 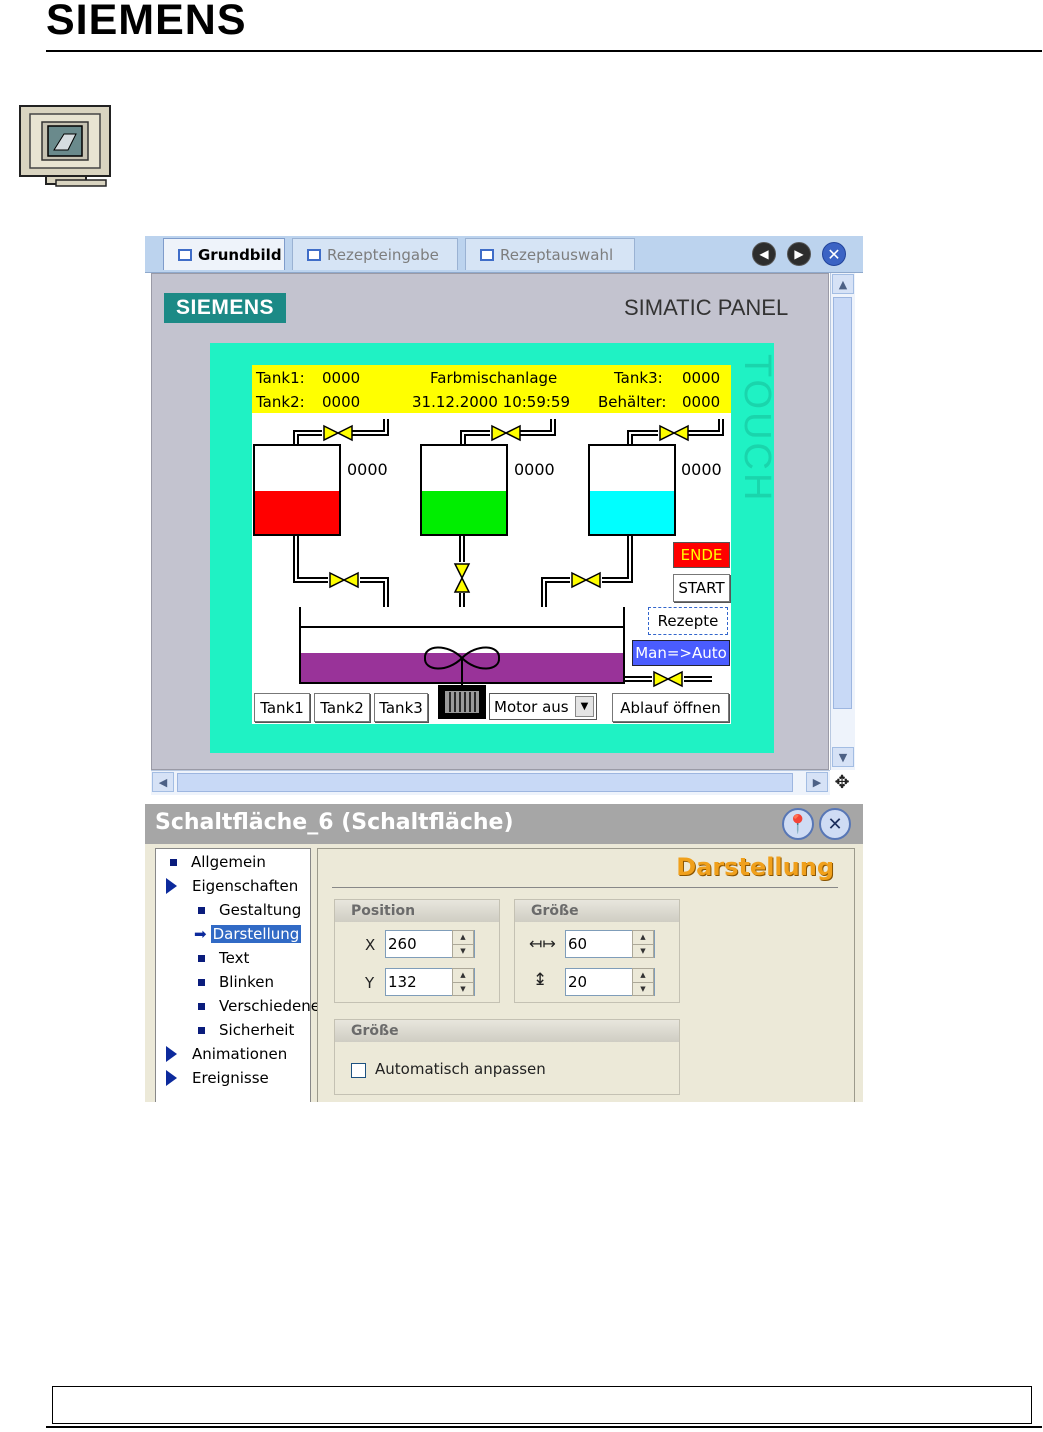 I want to click on auto-fit-checkbox, so click(x=358, y=1070).